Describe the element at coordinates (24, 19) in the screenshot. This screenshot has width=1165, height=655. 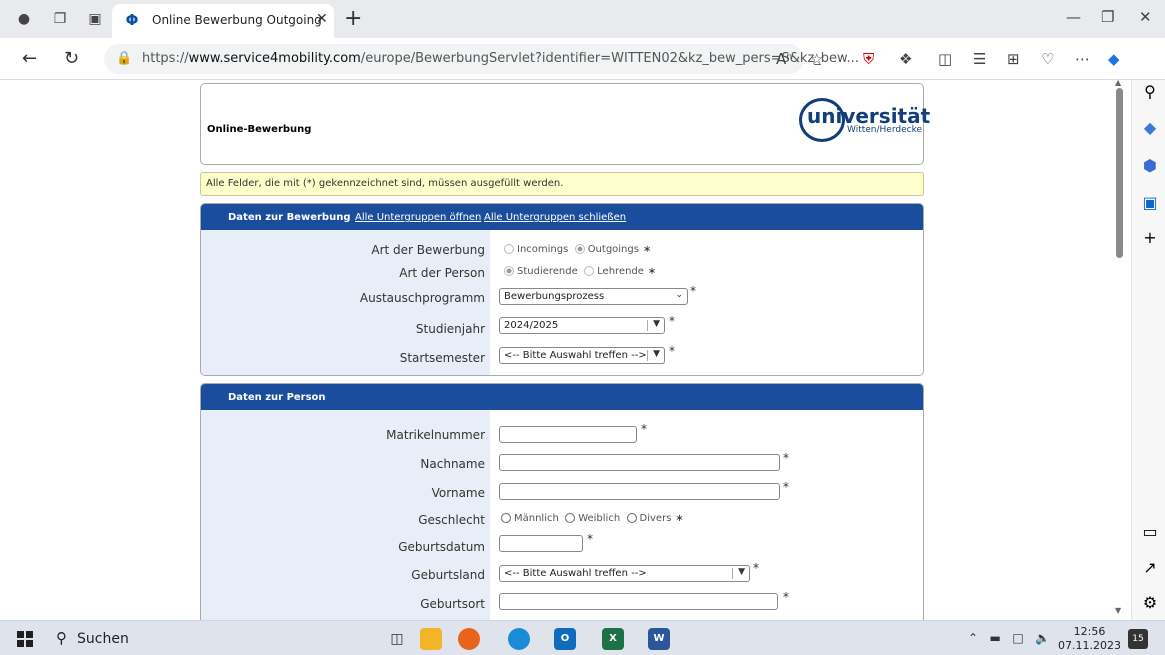
I see `profile-icon: ●` at that location.